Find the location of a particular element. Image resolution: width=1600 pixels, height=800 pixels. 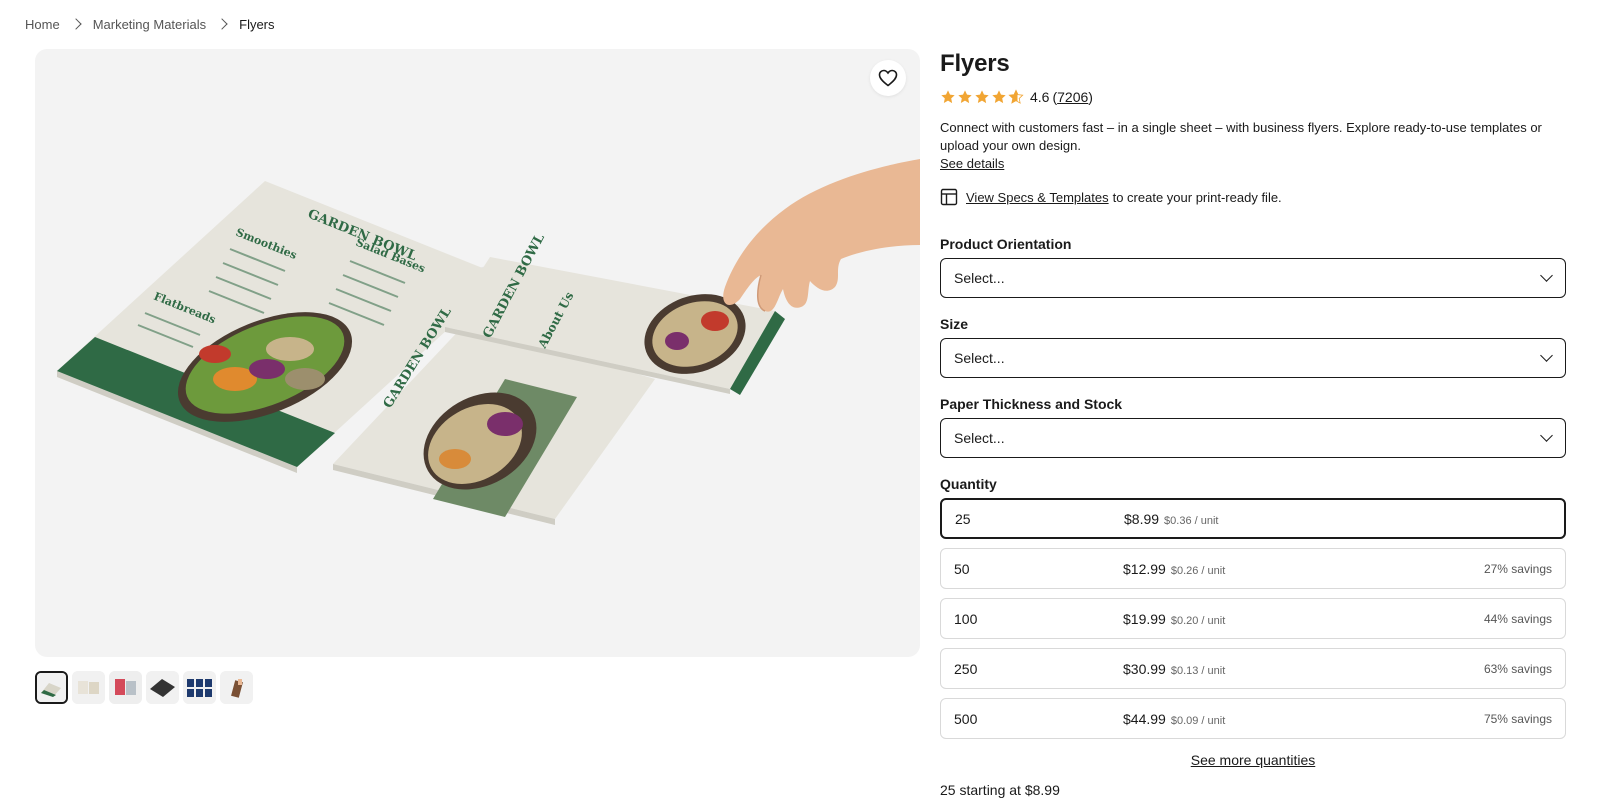

quantity-price-group: $12.99 $0.26 / unit is located at coordinates (1174, 569).